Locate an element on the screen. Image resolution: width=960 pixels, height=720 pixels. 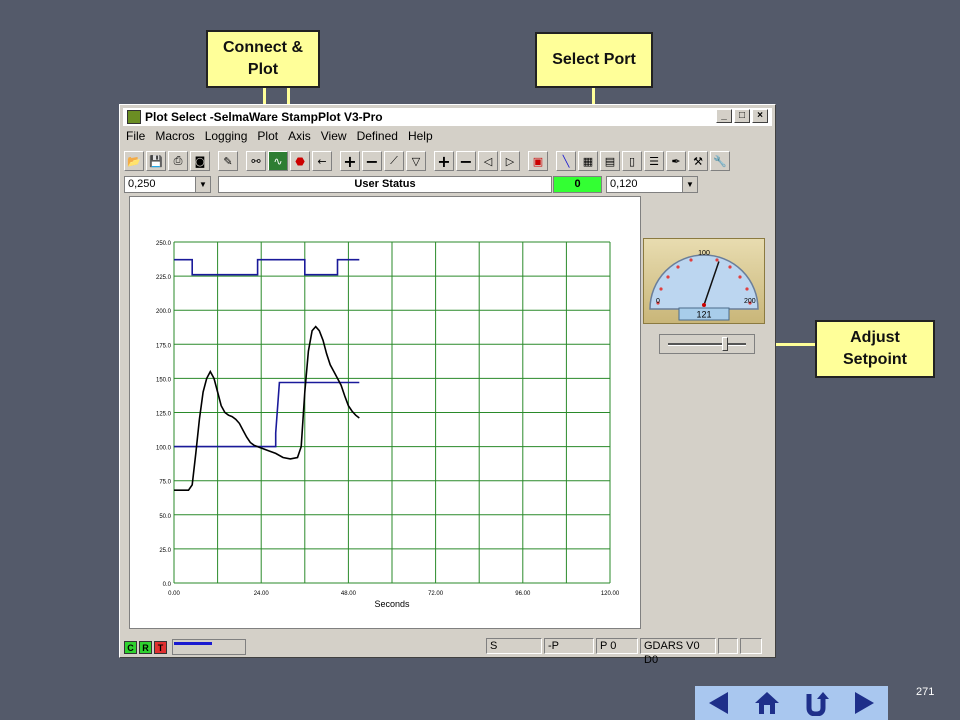
stop-icon: ⬣ is located at coordinates (300, 161).